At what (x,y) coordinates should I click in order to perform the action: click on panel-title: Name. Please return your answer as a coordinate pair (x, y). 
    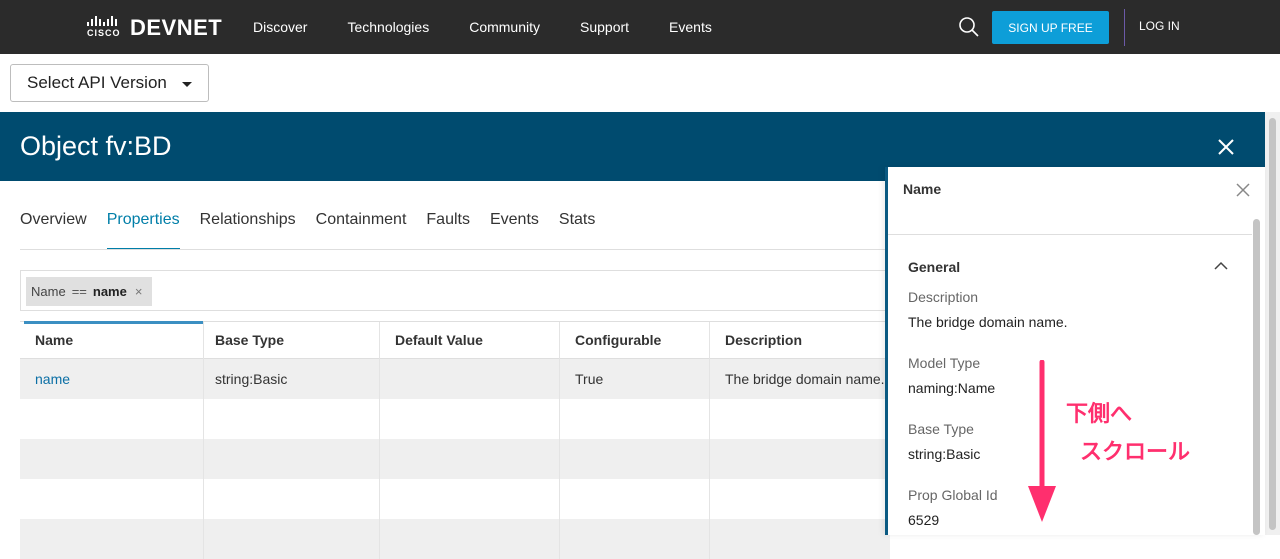
    Looking at the image, I should click on (922, 189).